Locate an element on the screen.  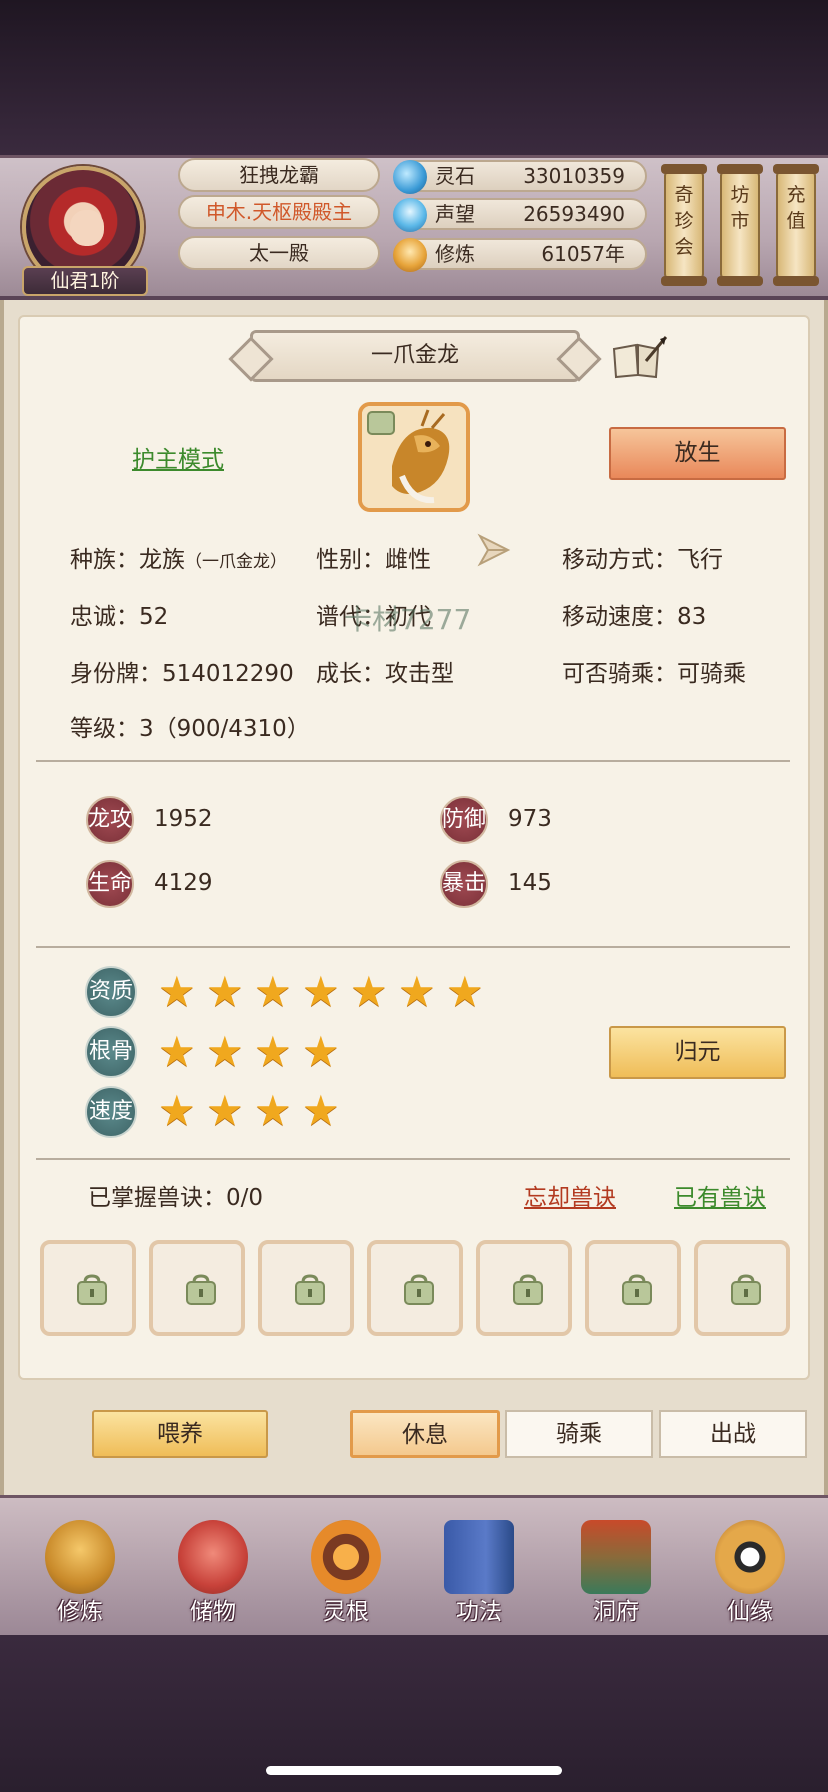
resource-value: 61057年 is located at coordinates (583, 254).